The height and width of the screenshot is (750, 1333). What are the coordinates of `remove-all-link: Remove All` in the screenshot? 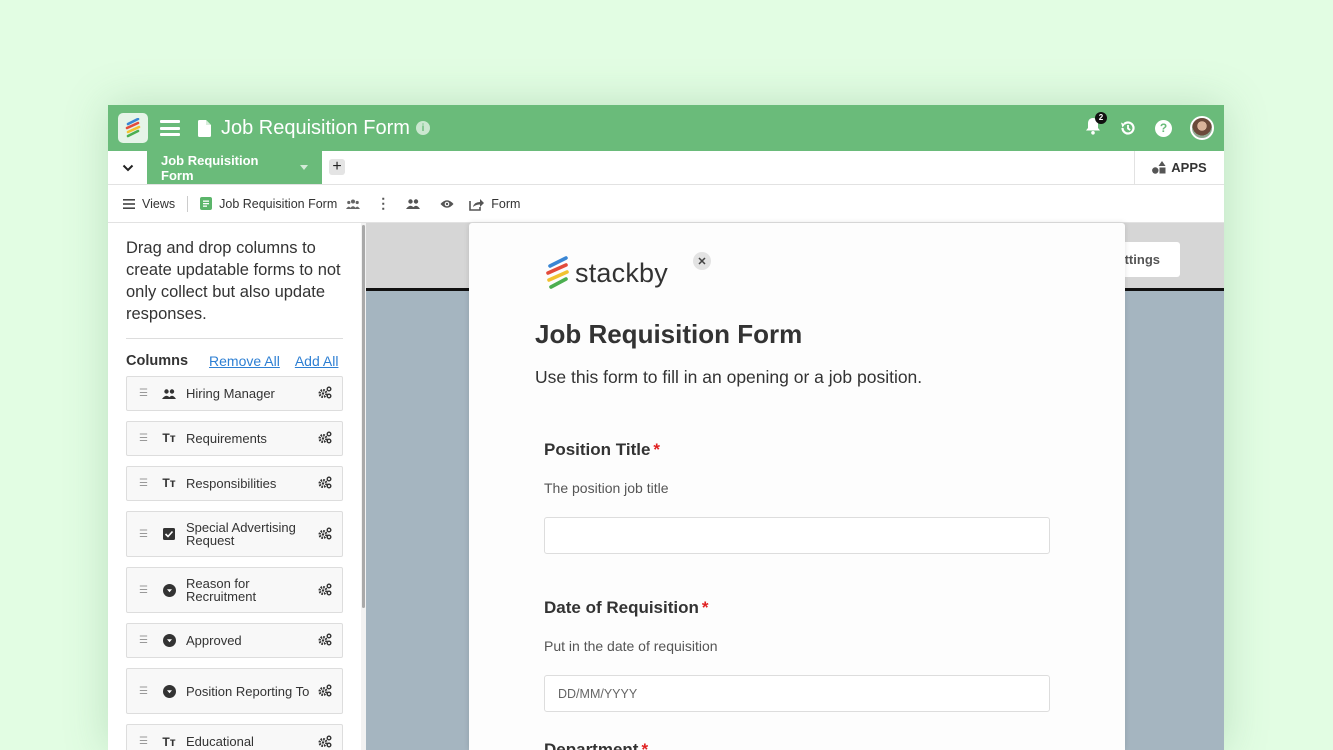 It's located at (244, 361).